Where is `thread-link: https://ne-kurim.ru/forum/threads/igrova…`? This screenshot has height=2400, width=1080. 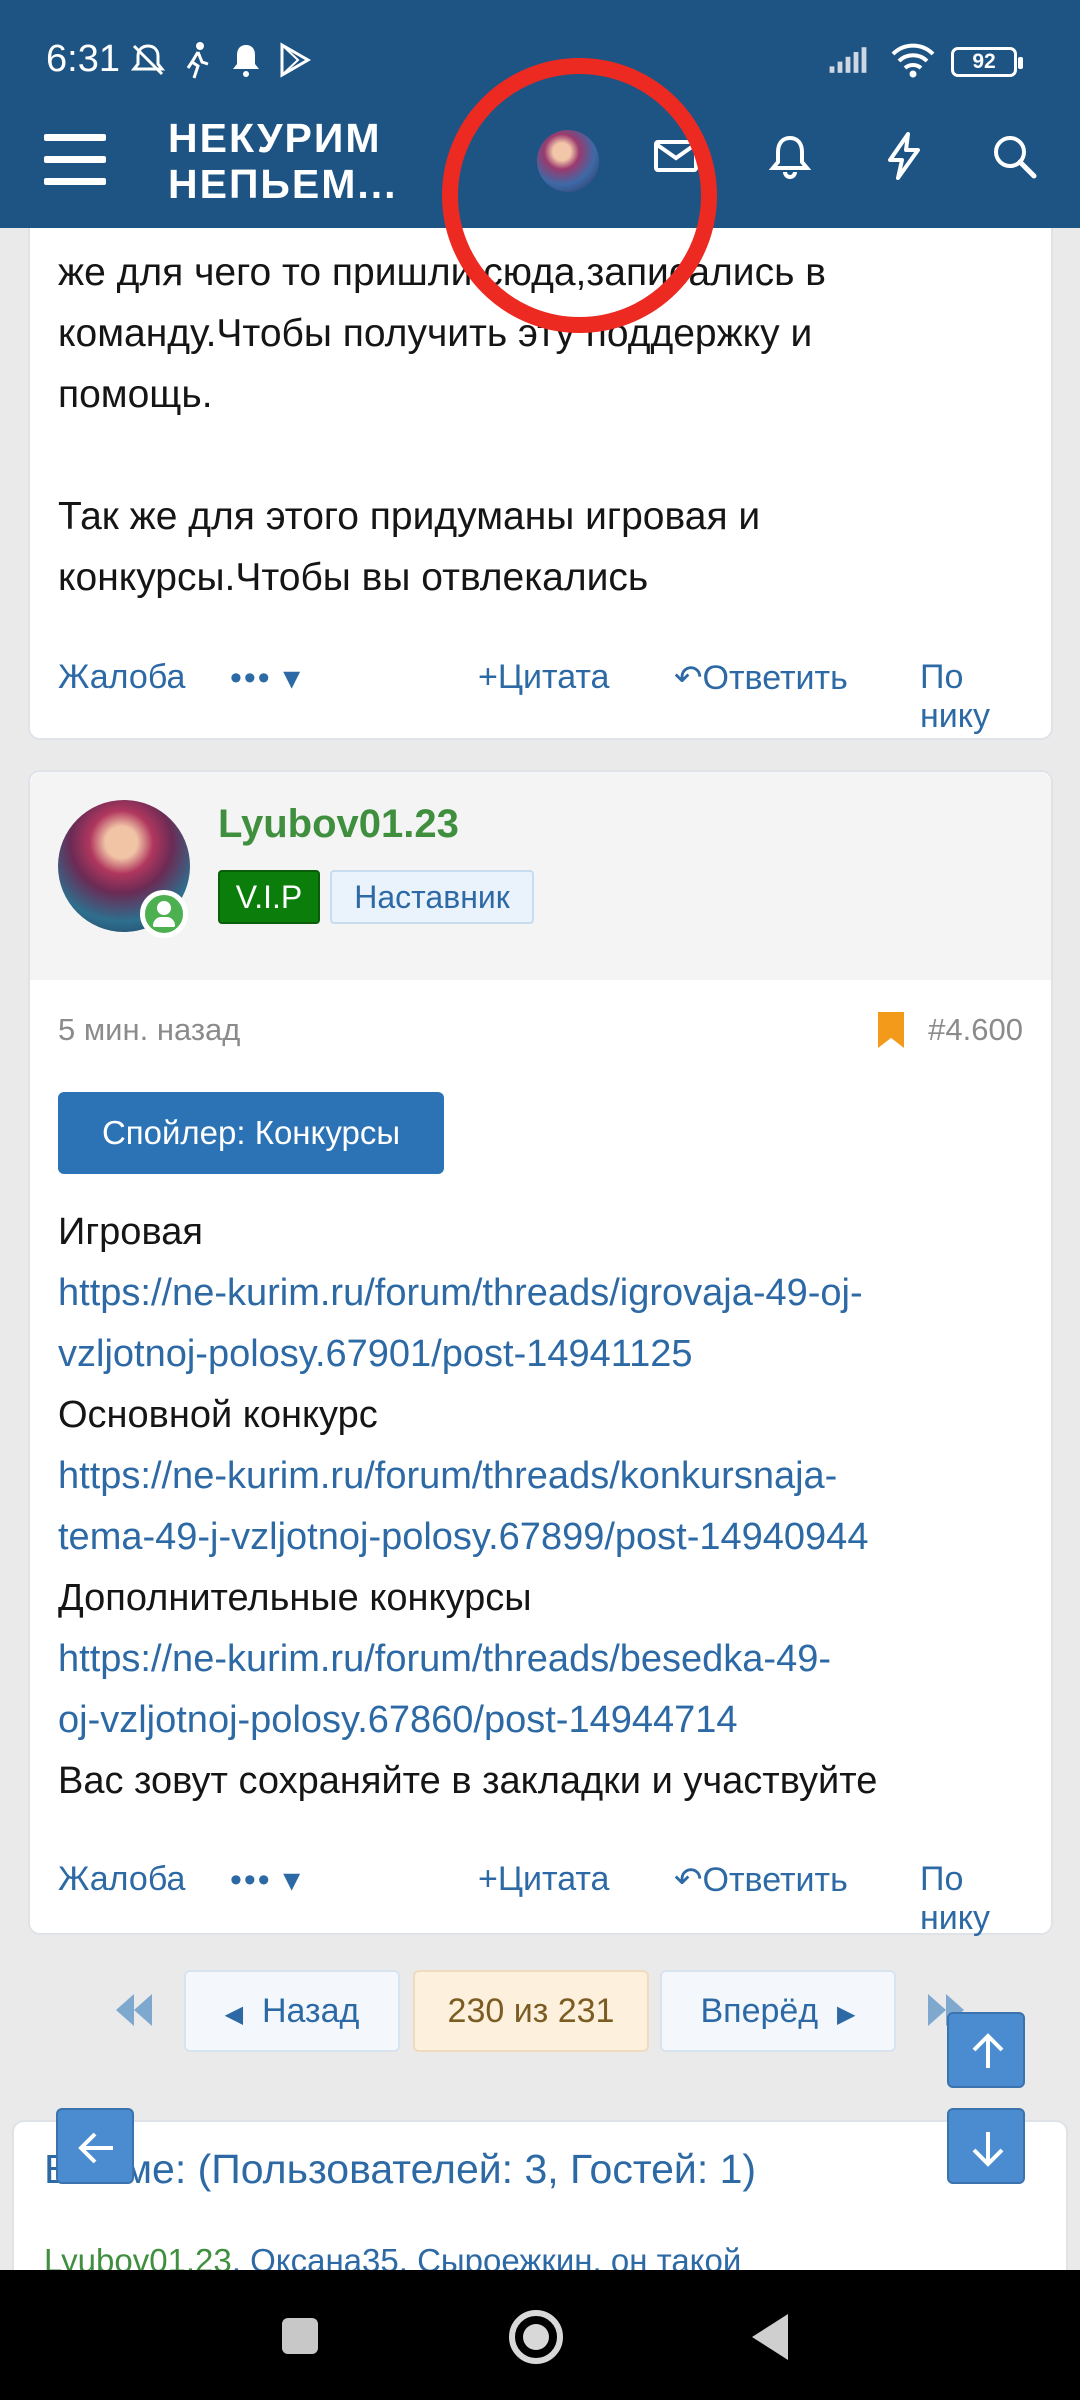 thread-link: https://ne-kurim.ru/forum/threads/igrova… is located at coordinates (467, 1324).